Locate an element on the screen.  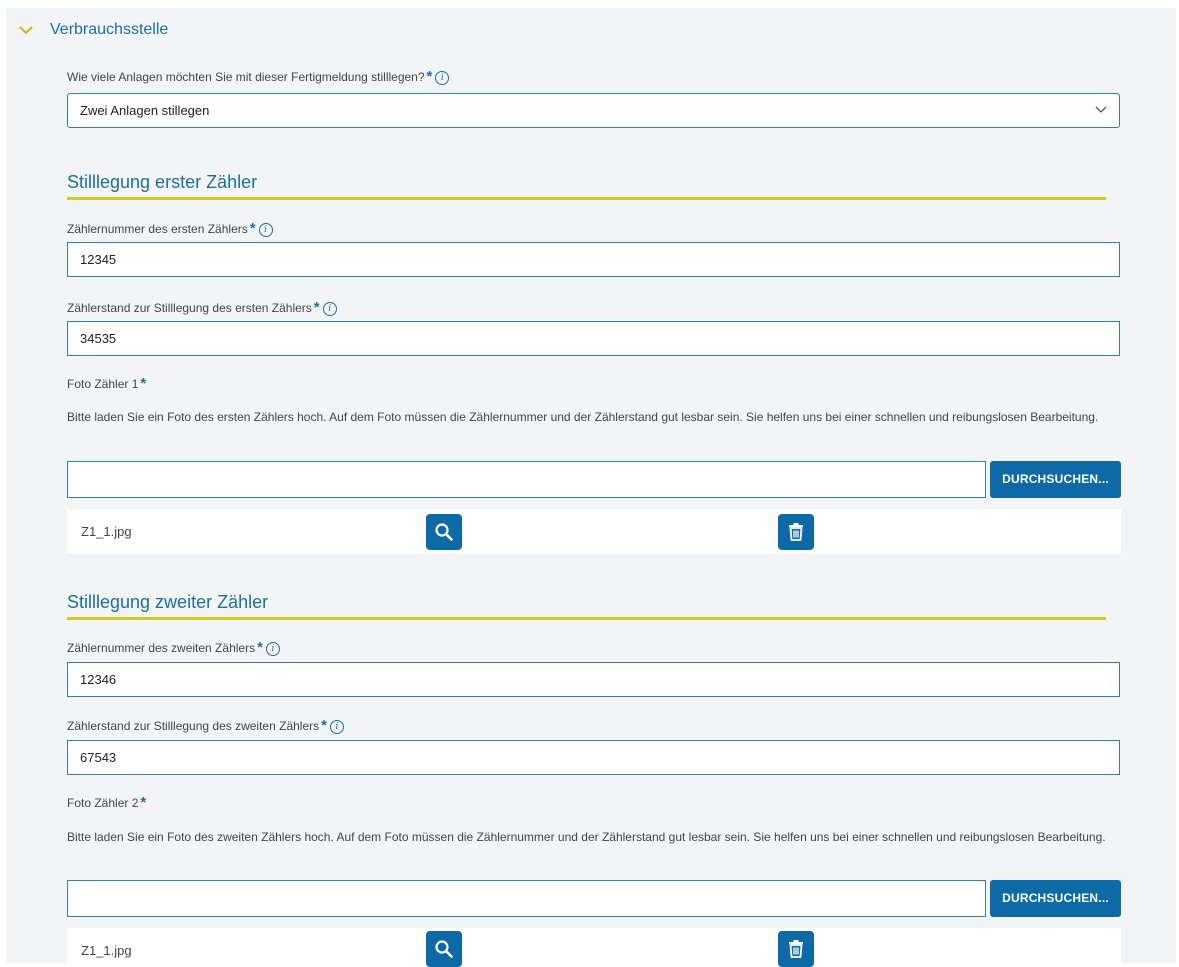
foto-1-label: Foto Zähler 1 * is located at coordinates (106, 383).